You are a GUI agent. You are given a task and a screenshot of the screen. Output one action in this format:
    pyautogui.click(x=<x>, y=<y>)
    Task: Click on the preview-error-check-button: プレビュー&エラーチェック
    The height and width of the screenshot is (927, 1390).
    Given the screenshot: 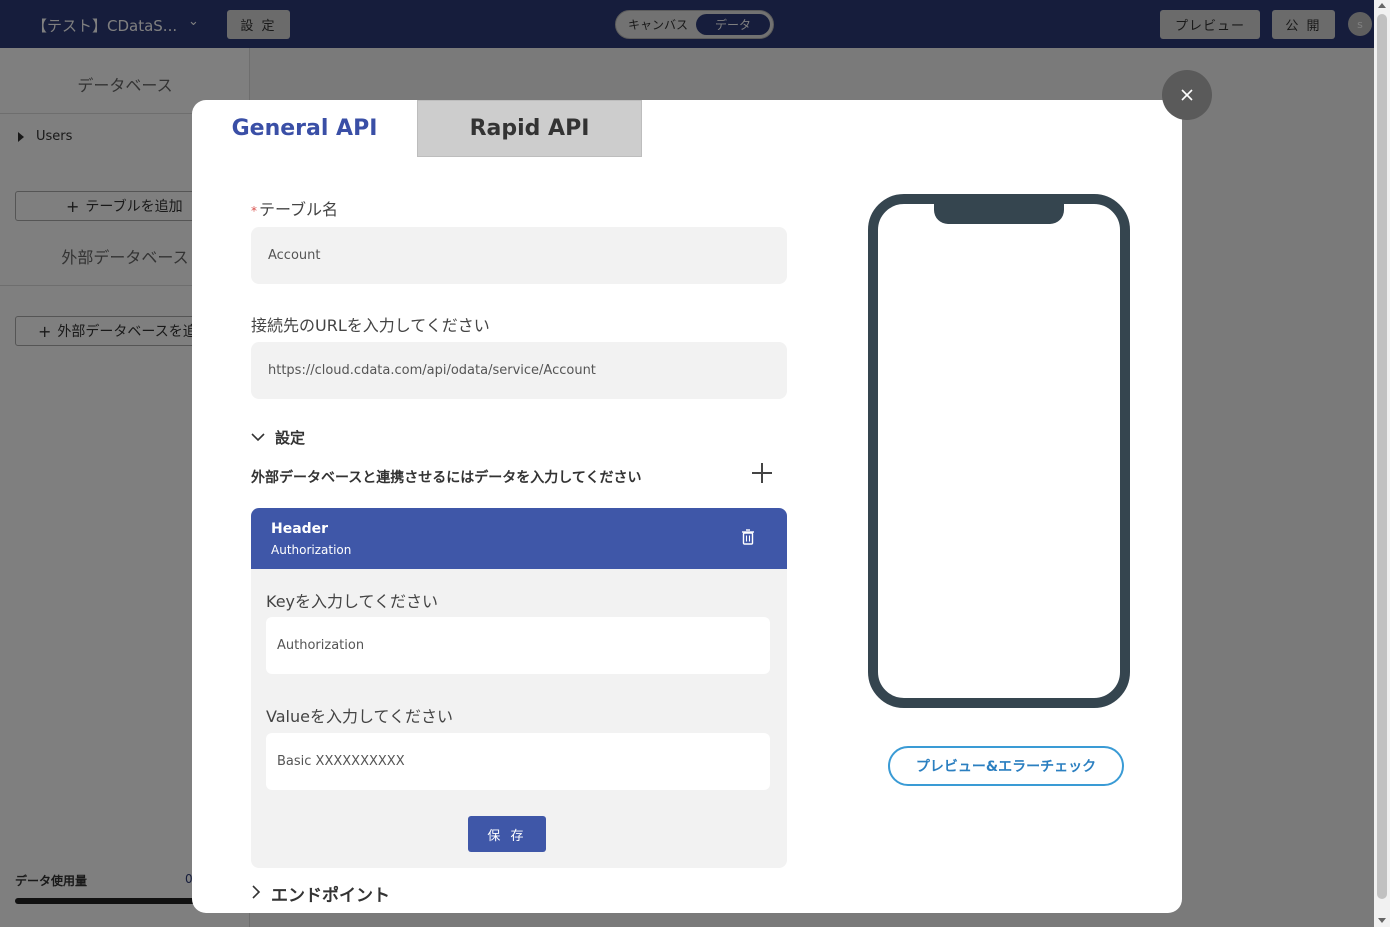 What is the action you would take?
    pyautogui.click(x=1006, y=766)
    